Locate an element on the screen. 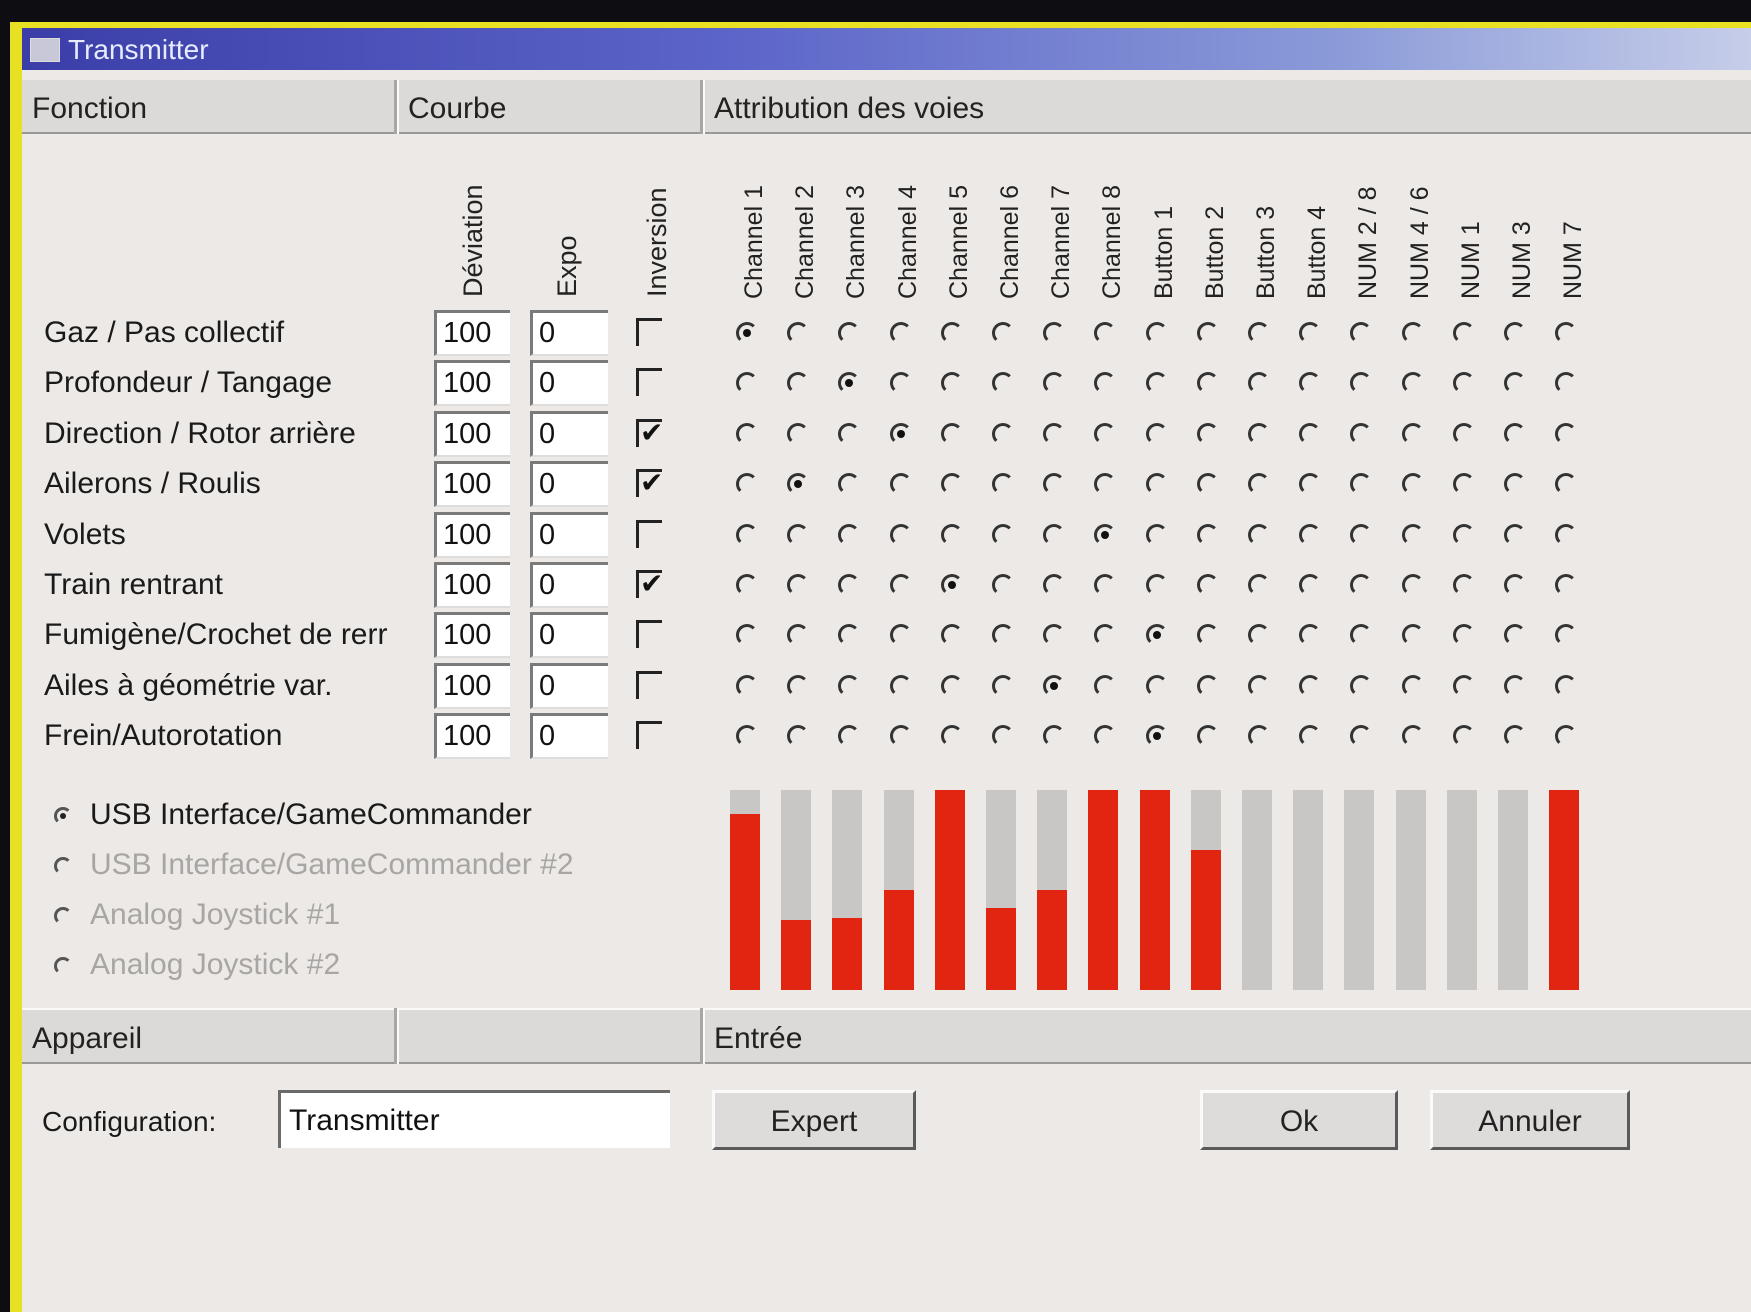  ok-button: Ok is located at coordinates (1299, 1120).